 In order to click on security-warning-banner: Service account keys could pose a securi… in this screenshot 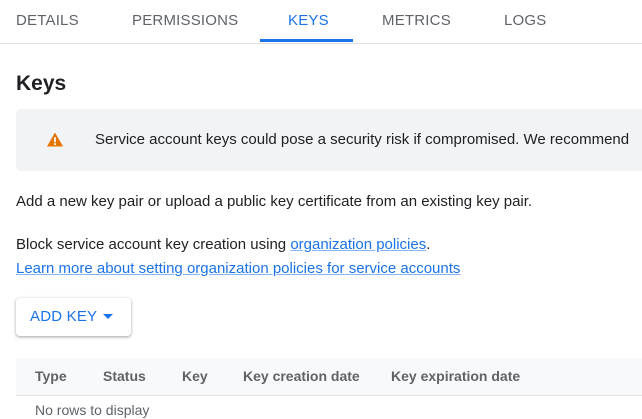, I will do `click(329, 140)`.